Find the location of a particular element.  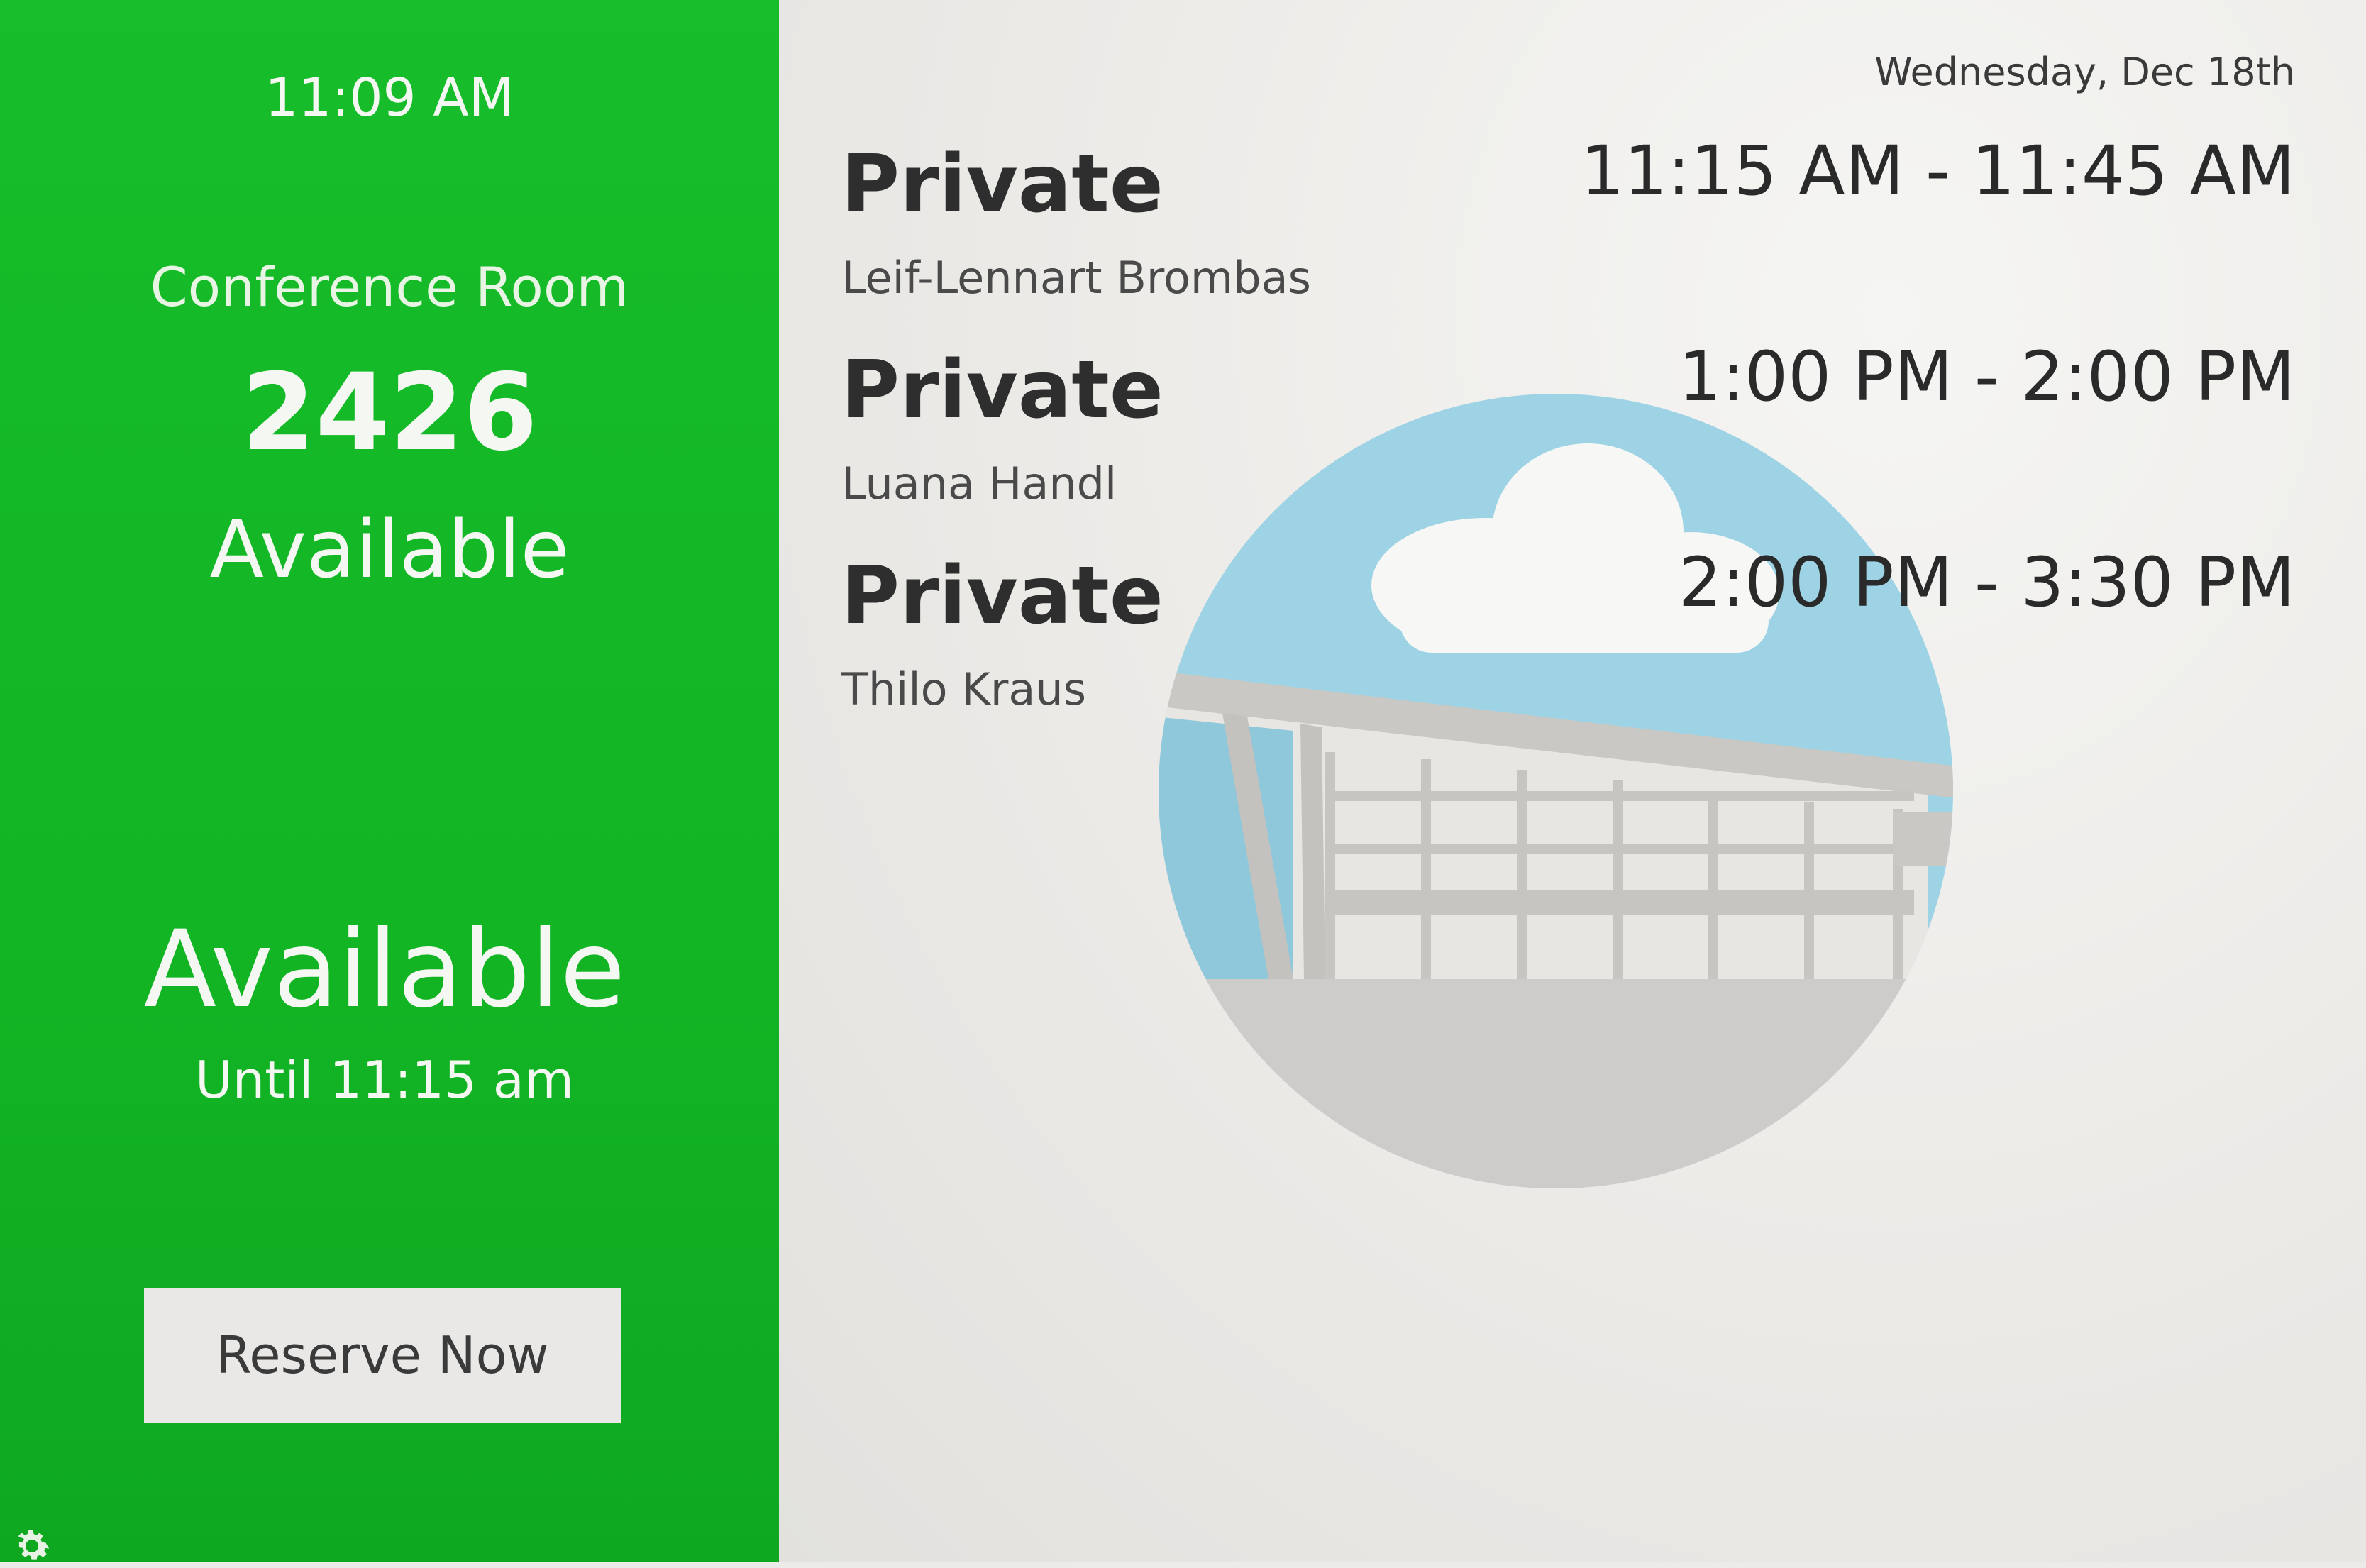

room-status: Available is located at coordinates (390, 550).